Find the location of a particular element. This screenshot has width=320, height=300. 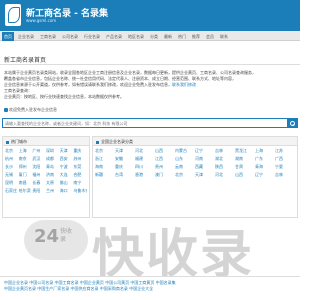

nav-item: 工商名录 is located at coordinates (48, 36).